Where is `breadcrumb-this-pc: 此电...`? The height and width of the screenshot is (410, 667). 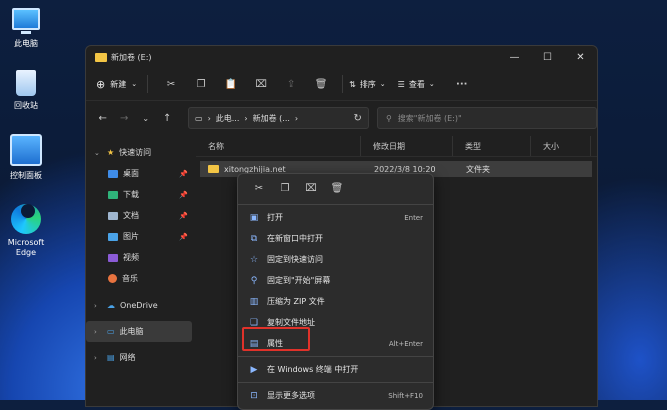 breadcrumb-this-pc: 此电... is located at coordinates (228, 118).